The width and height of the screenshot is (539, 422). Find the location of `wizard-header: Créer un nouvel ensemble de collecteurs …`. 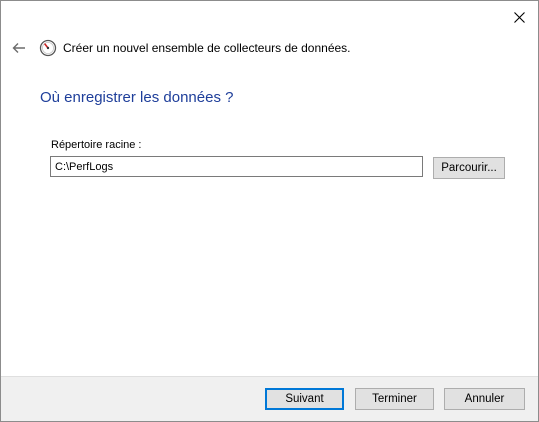

wizard-header: Créer un nouvel ensemble de collecteurs … is located at coordinates (273, 48).